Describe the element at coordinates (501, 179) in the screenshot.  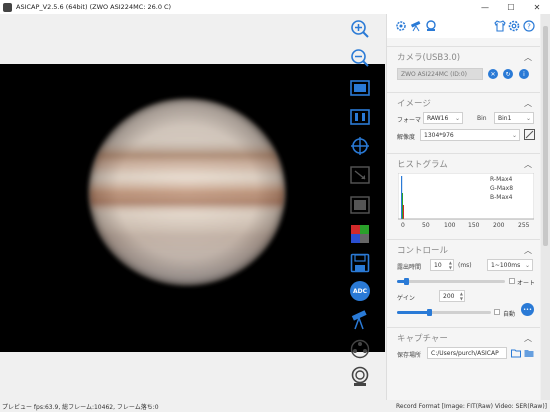
I see `histogram-r-max: R-Max4` at that location.